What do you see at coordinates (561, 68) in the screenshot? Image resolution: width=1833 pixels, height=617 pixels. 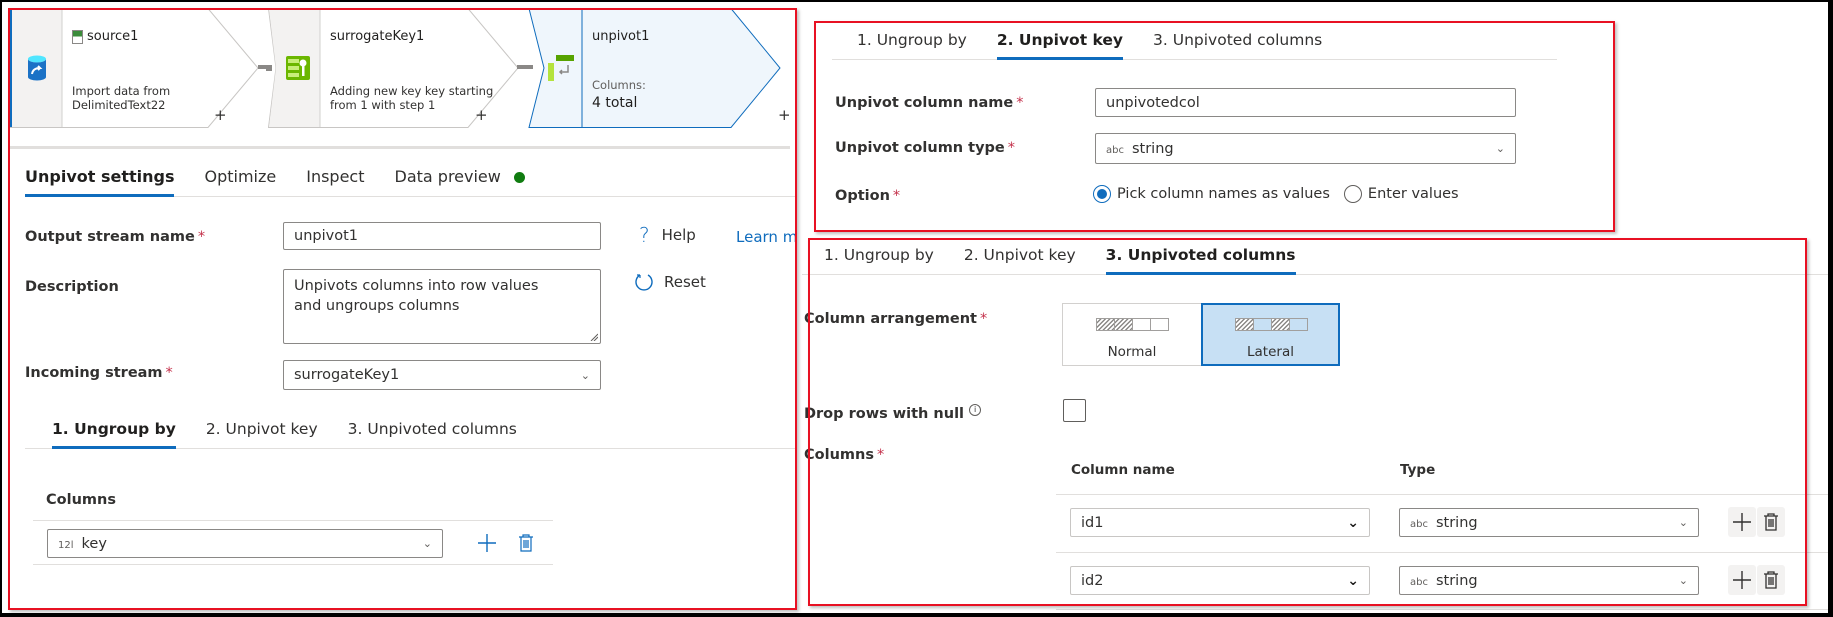 I see `unpivot-icon` at bounding box center [561, 68].